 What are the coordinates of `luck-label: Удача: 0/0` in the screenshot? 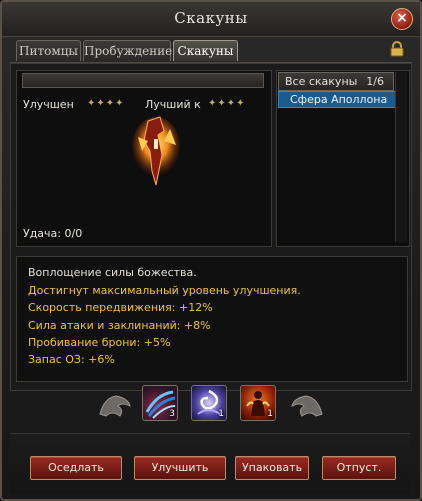 It's located at (53, 233).